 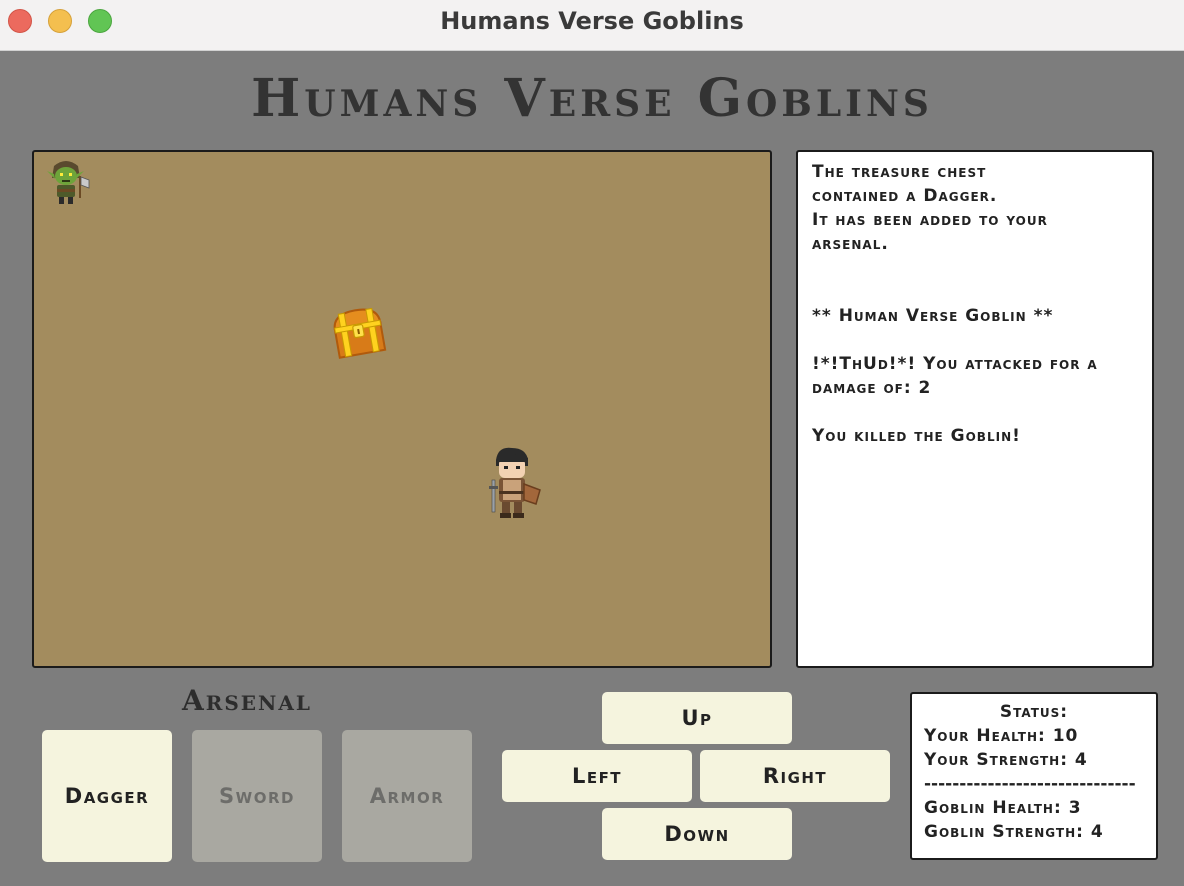 What do you see at coordinates (247, 700) in the screenshot?
I see `arsenal-label: Arsenal` at bounding box center [247, 700].